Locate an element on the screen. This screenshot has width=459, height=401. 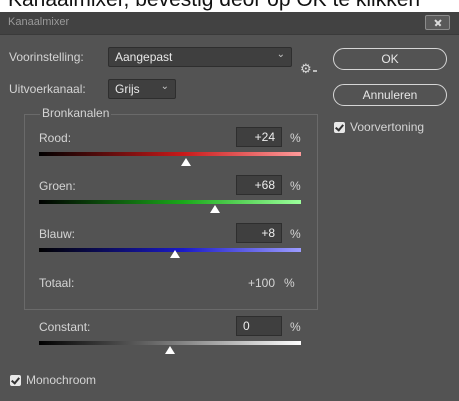
monochrome-label: Monochroom is located at coordinates (61, 380).